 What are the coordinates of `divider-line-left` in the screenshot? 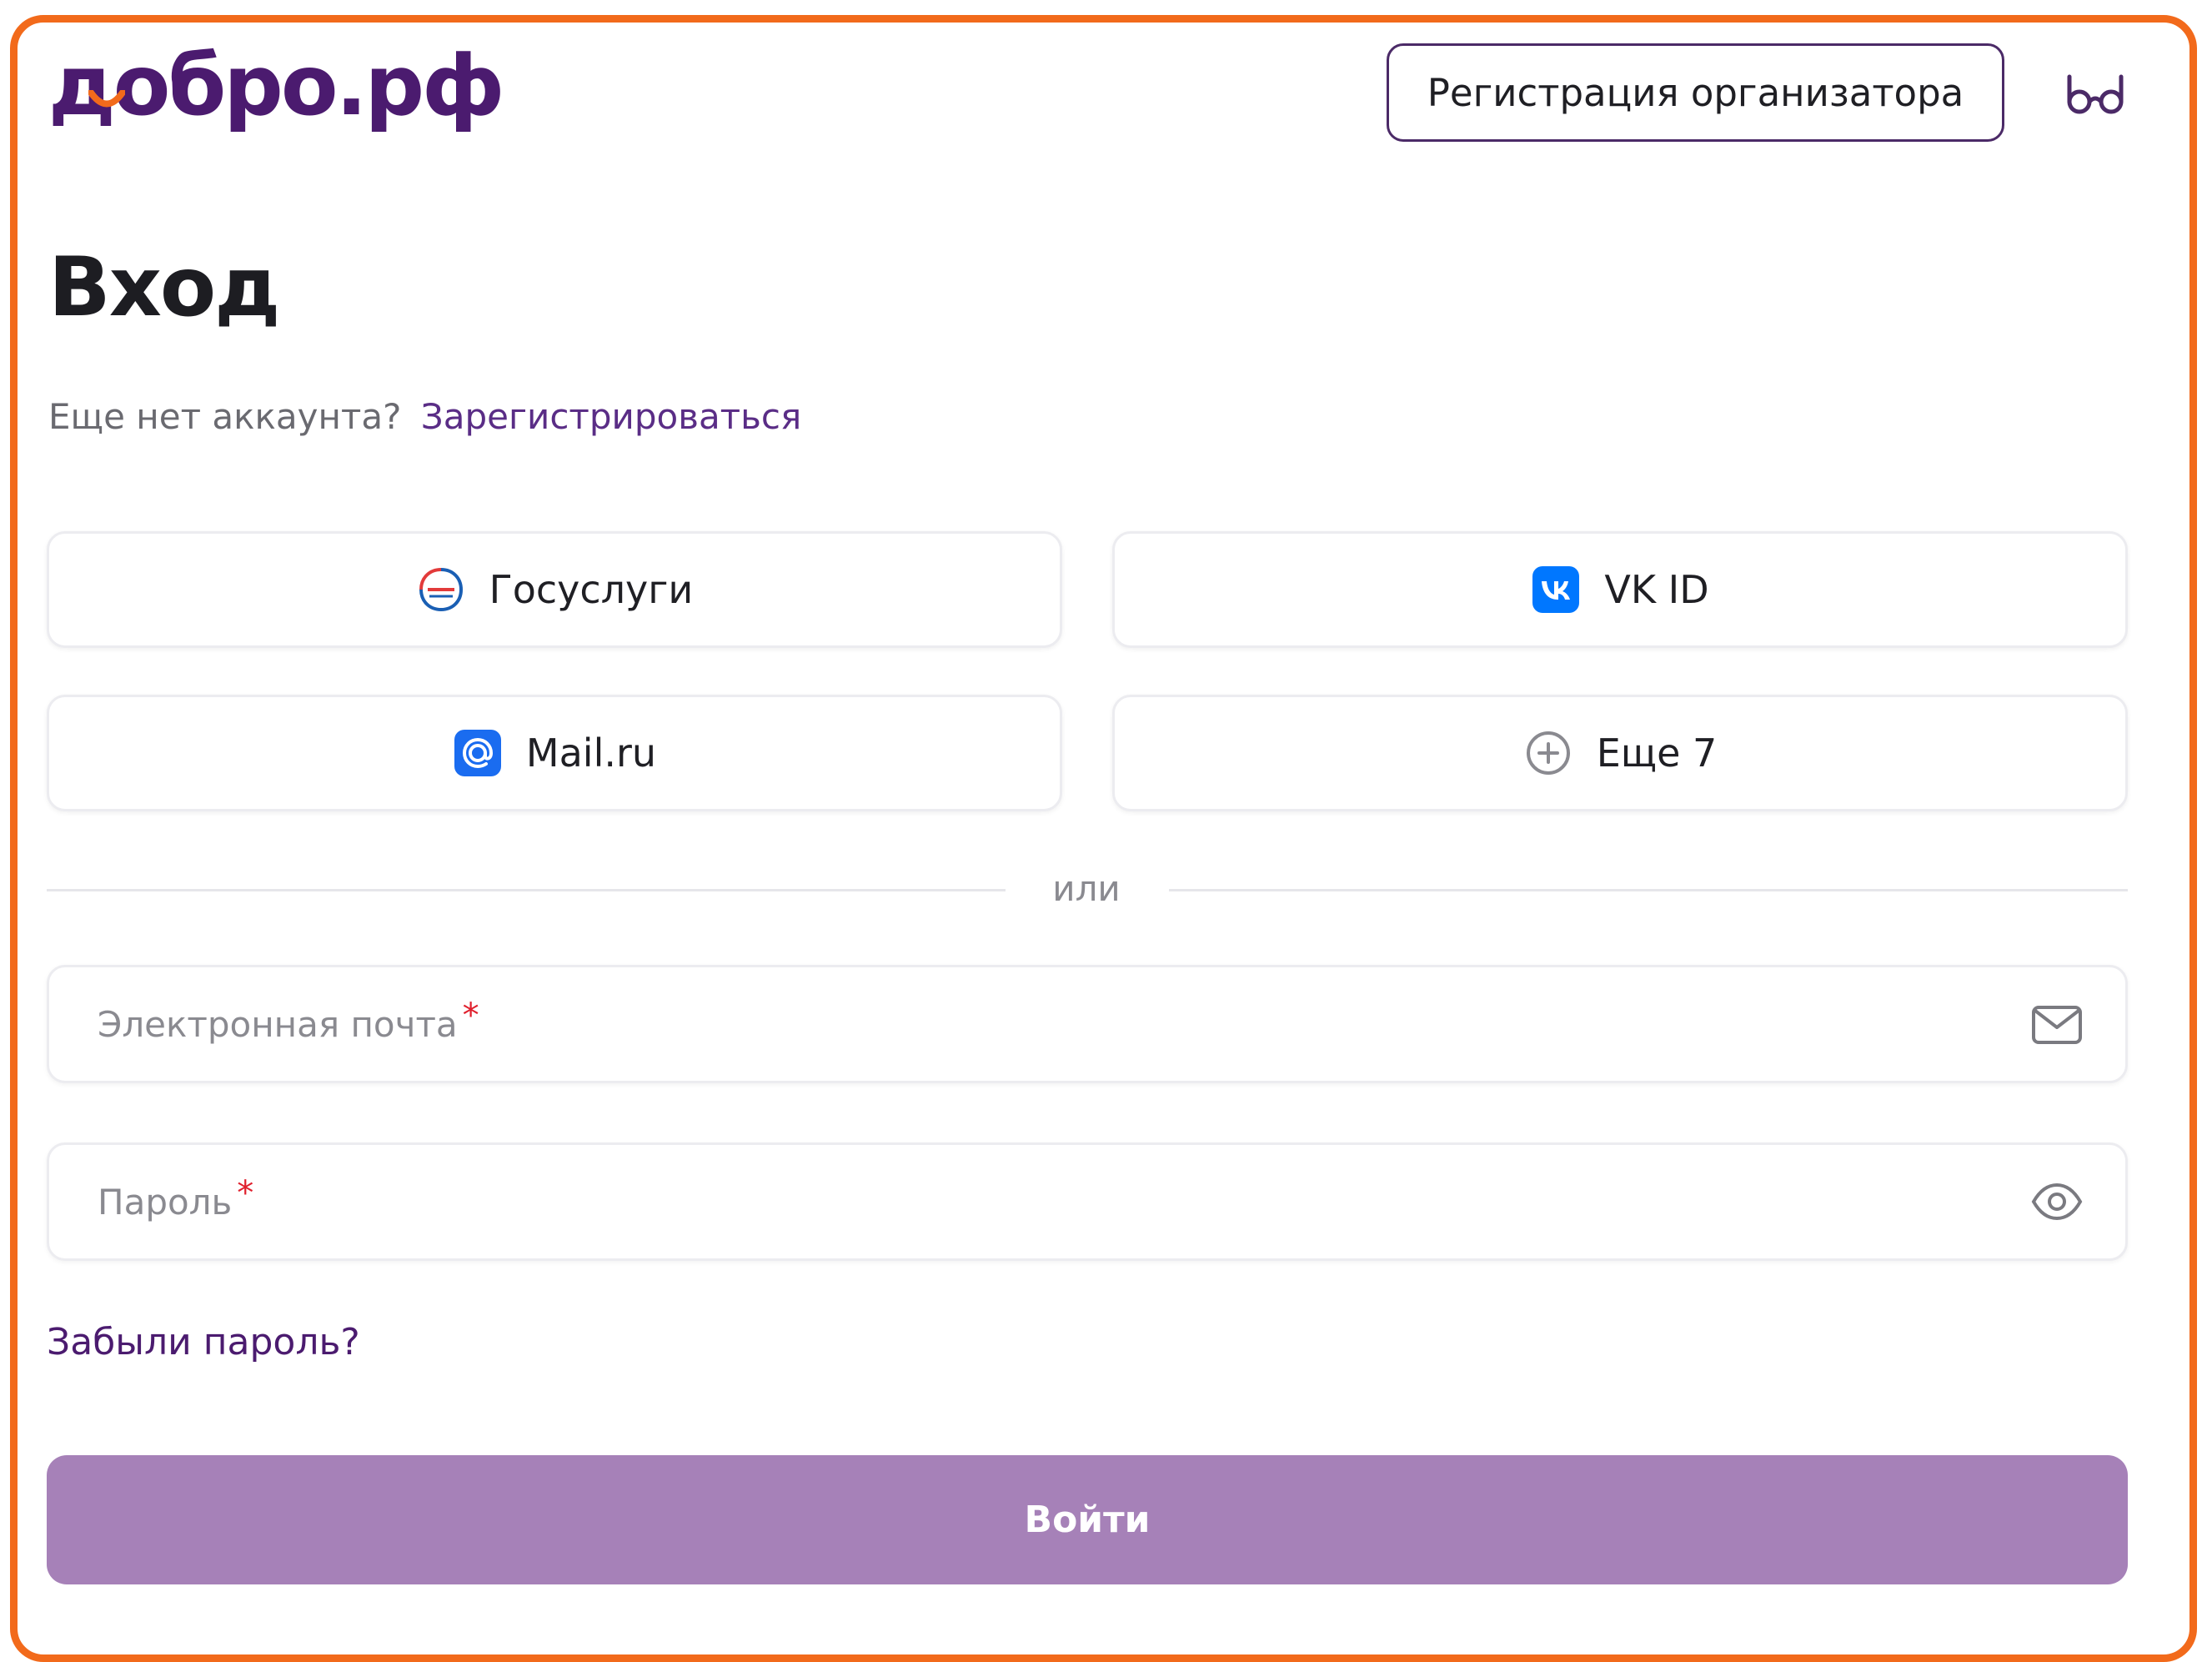 It's located at (526, 890).